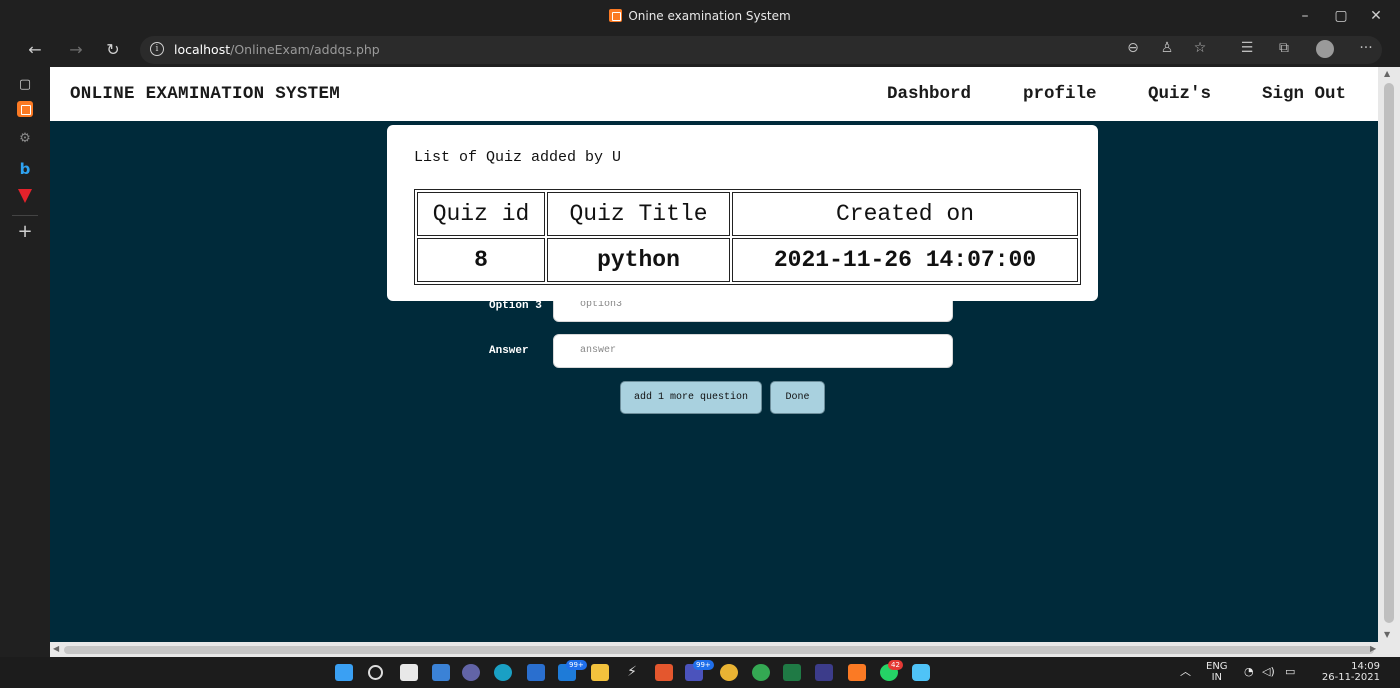  What do you see at coordinates (857, 672) in the screenshot?
I see `xampp-taskbar-icon` at bounding box center [857, 672].